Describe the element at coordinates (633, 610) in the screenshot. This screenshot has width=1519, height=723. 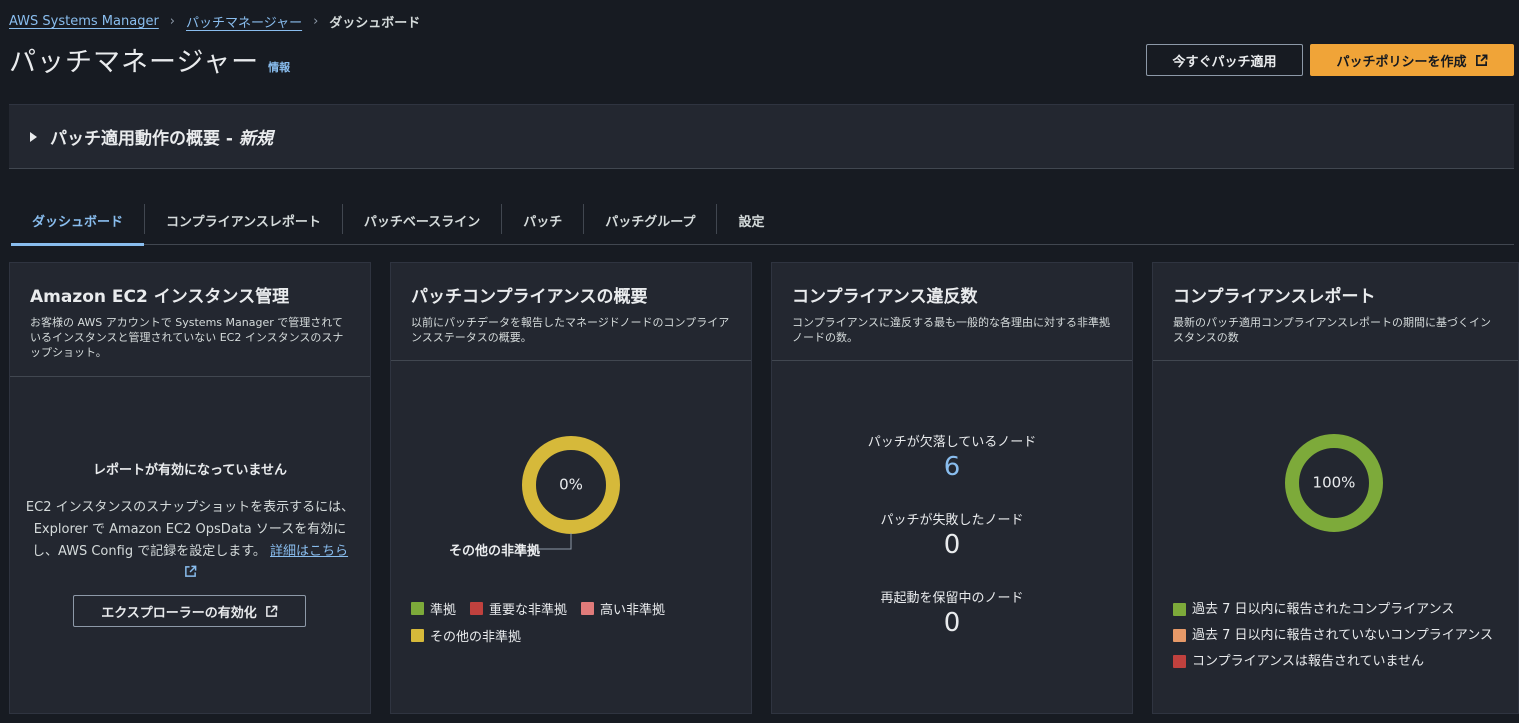
I see `legend-label: 高い非準拠` at that location.